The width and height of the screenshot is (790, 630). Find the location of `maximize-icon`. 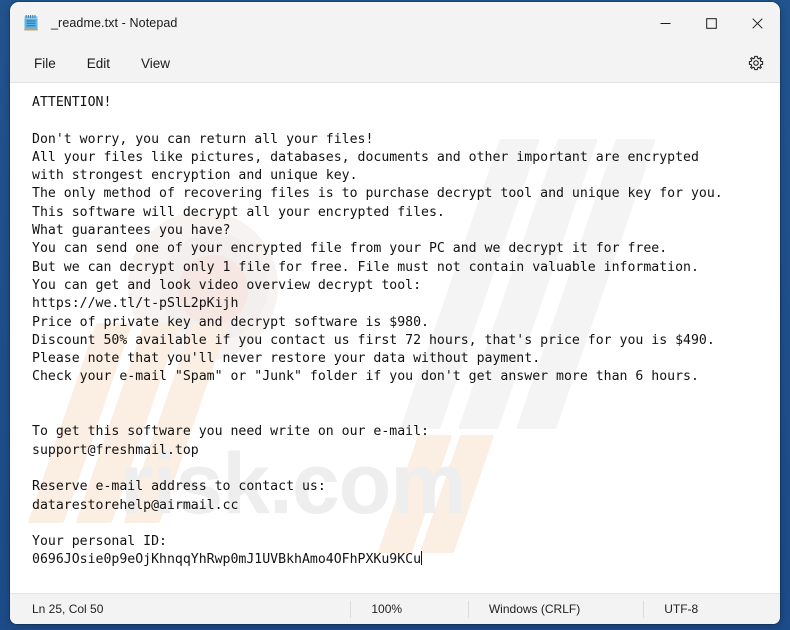

maximize-icon is located at coordinates (711, 23).